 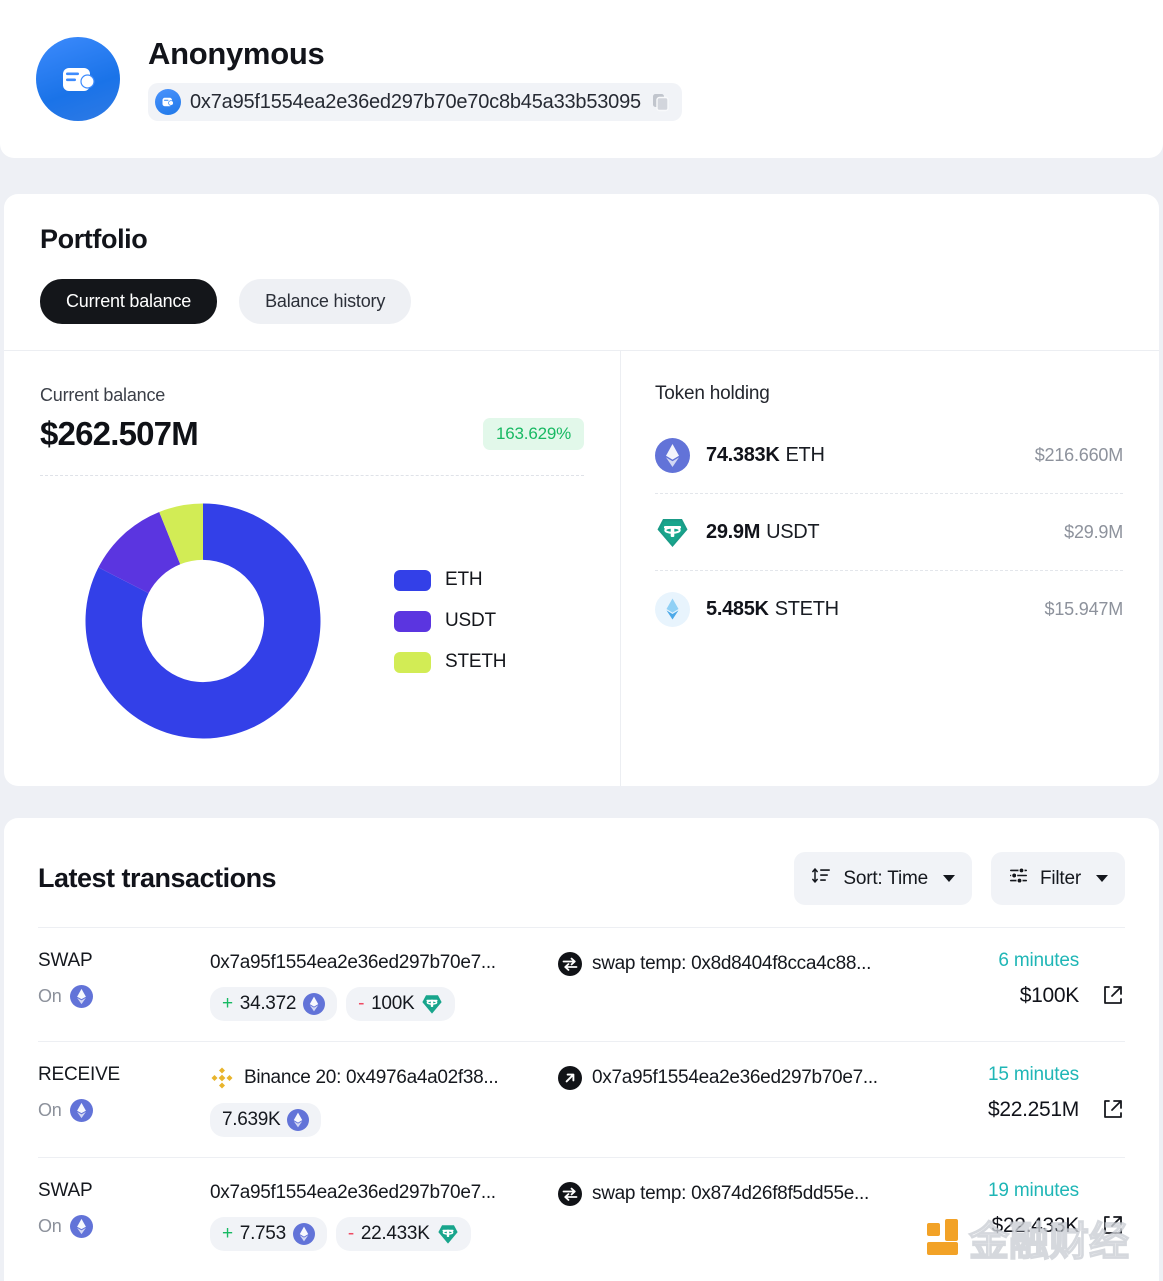 What do you see at coordinates (393, 1003) in the screenshot?
I see `chip-amount: 100K` at bounding box center [393, 1003].